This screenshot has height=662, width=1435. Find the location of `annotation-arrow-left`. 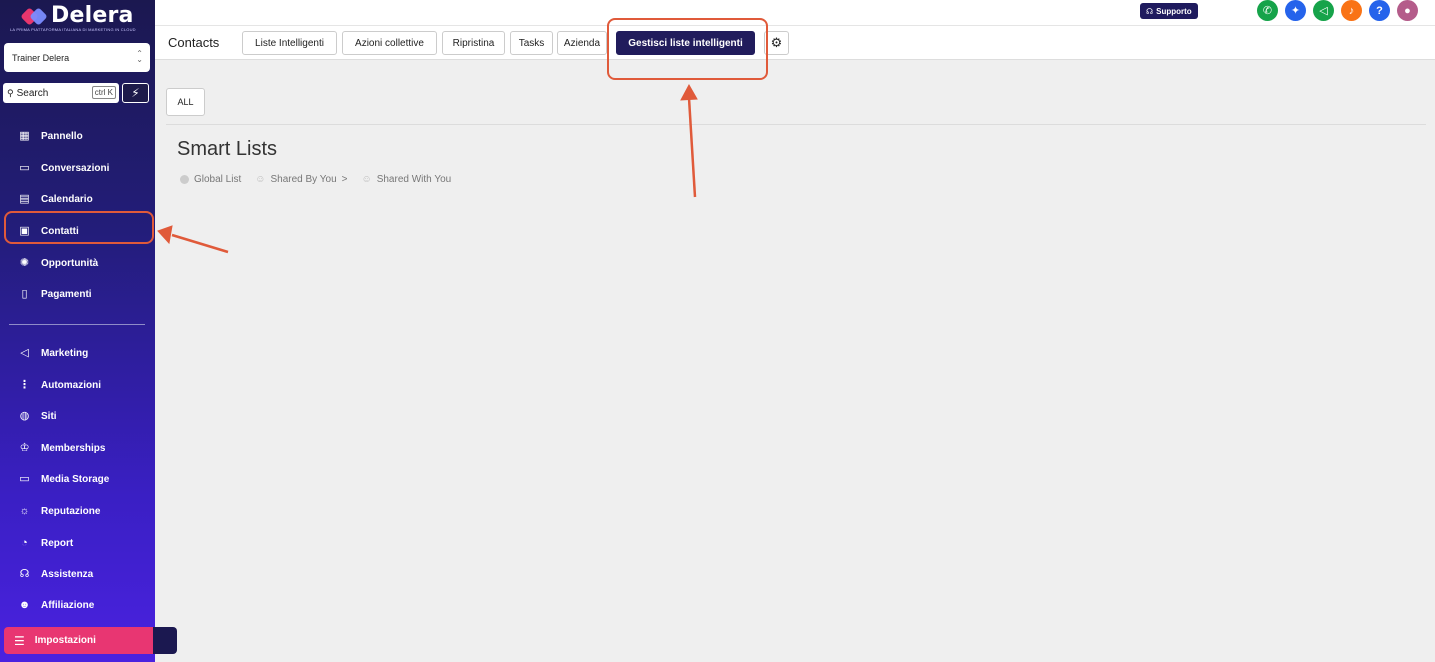

annotation-arrow-left is located at coordinates (193, 239).